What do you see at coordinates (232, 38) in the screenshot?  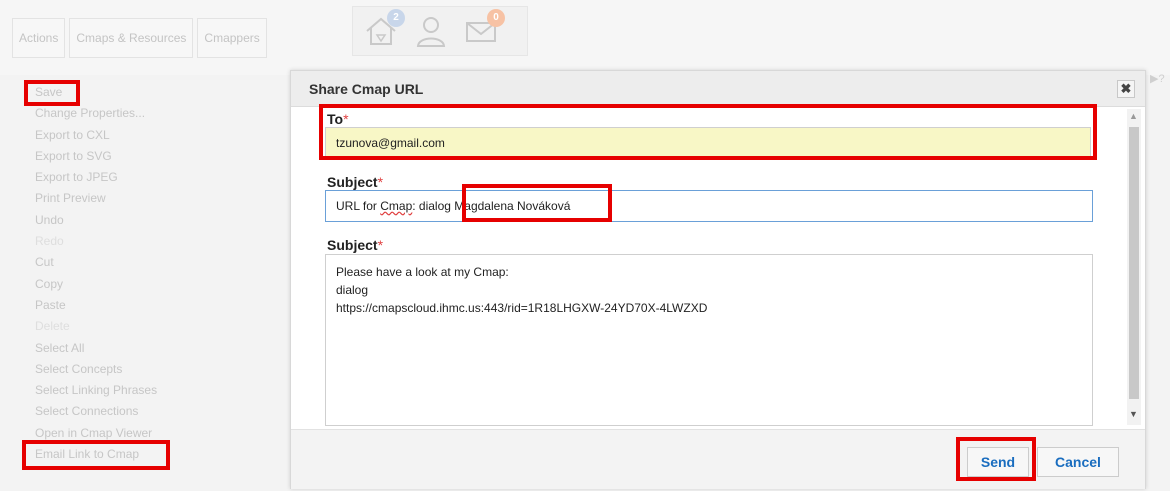 I see `tab-cmappers: Cmappers` at bounding box center [232, 38].